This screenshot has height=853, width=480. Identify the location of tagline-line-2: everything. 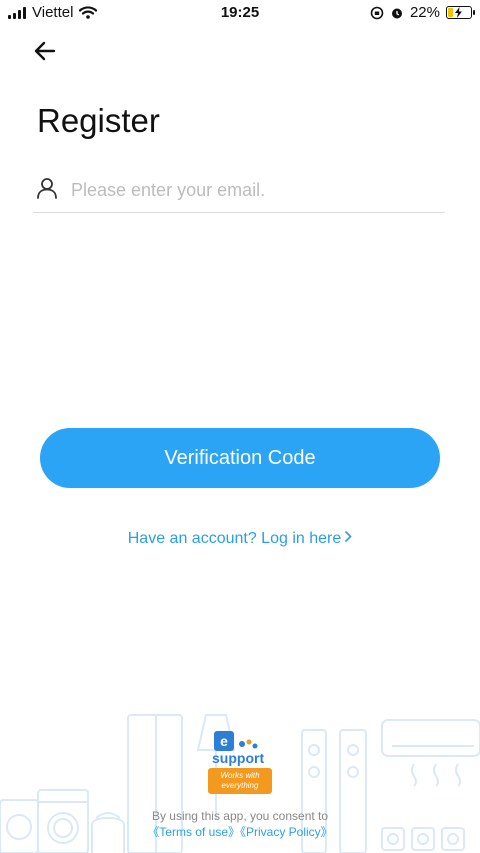
(240, 785).